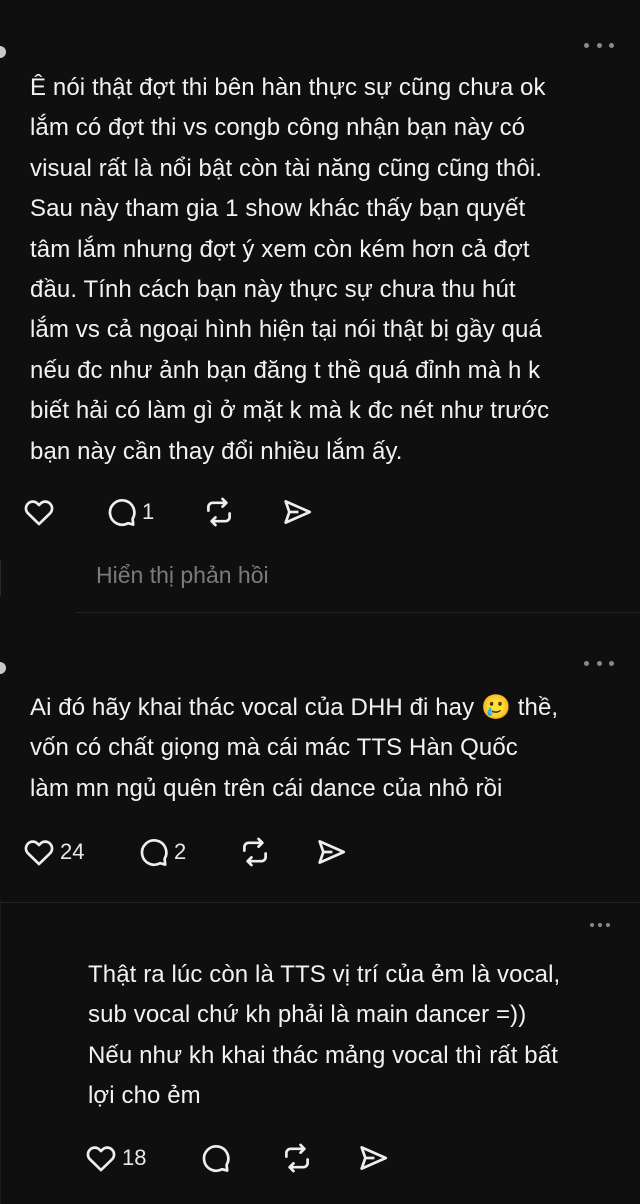 This screenshot has width=640, height=1204. I want to click on like-button: 18, so click(115, 1158).